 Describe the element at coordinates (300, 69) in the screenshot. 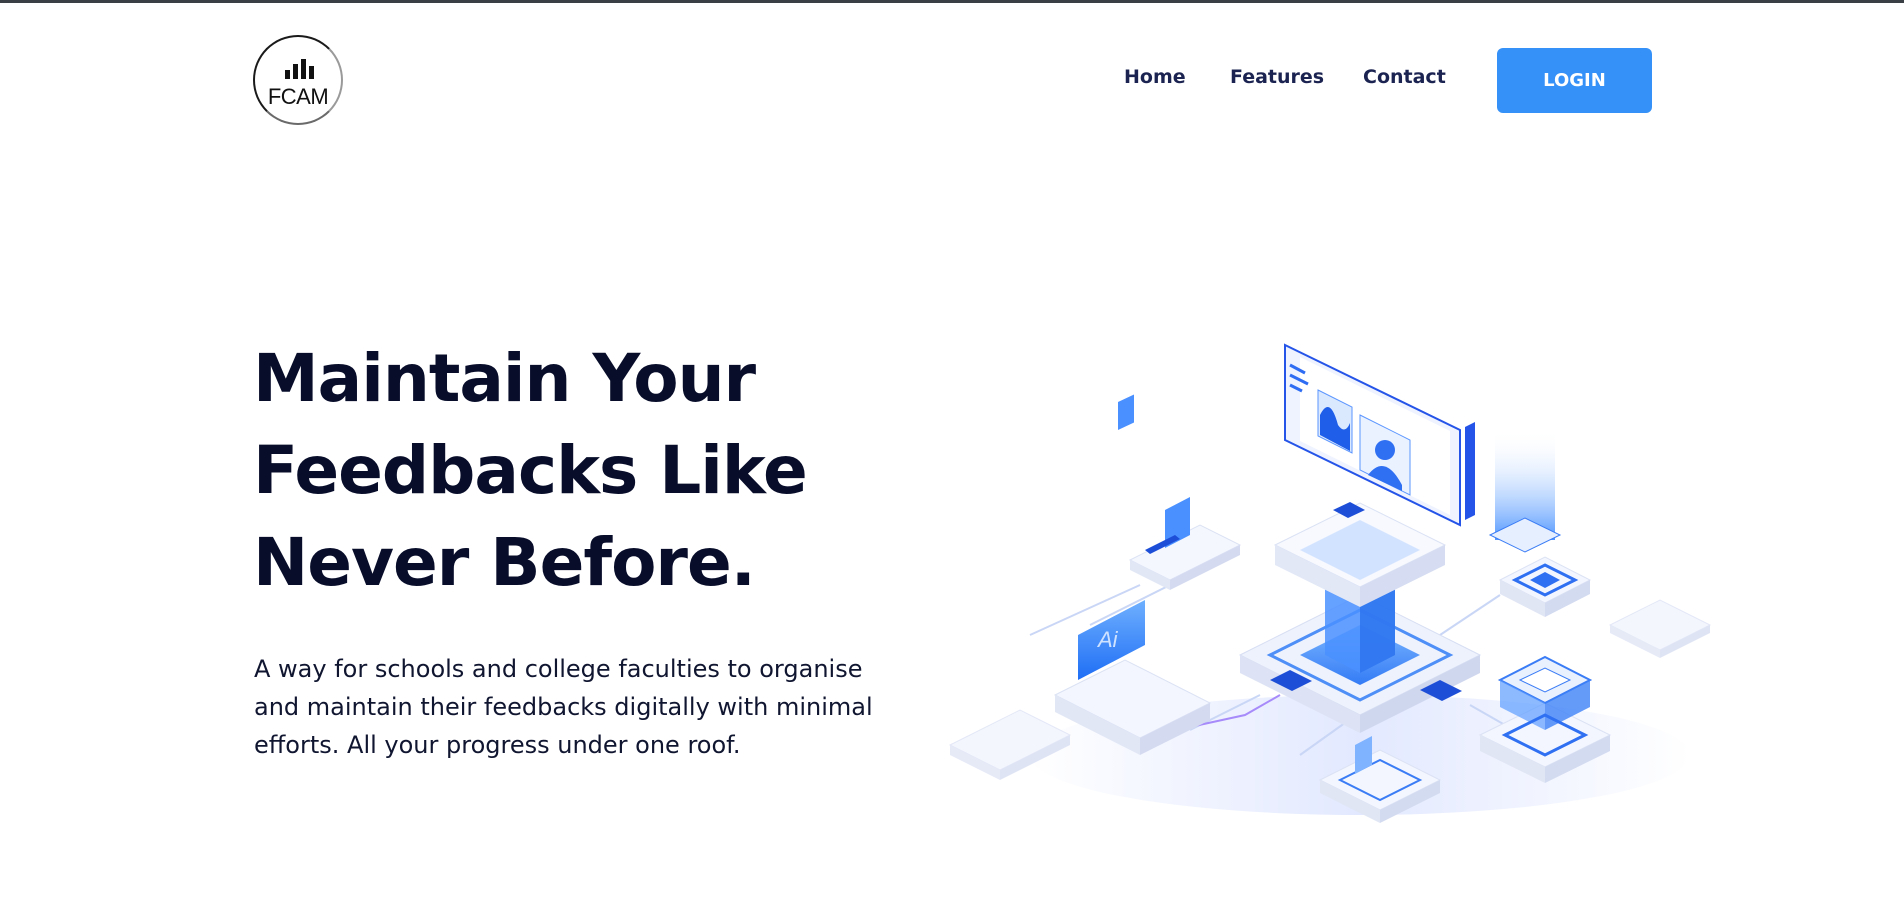

I see `bar-chart-icon` at that location.